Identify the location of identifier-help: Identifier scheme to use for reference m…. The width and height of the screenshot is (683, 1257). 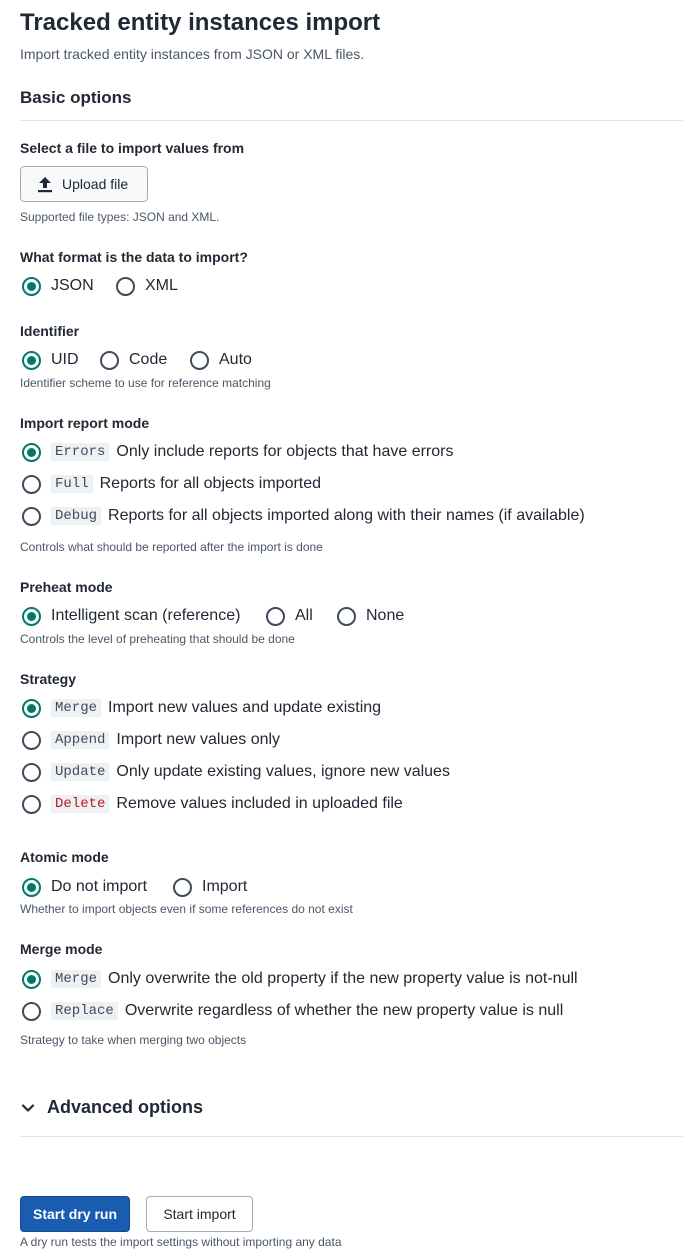
(145, 383).